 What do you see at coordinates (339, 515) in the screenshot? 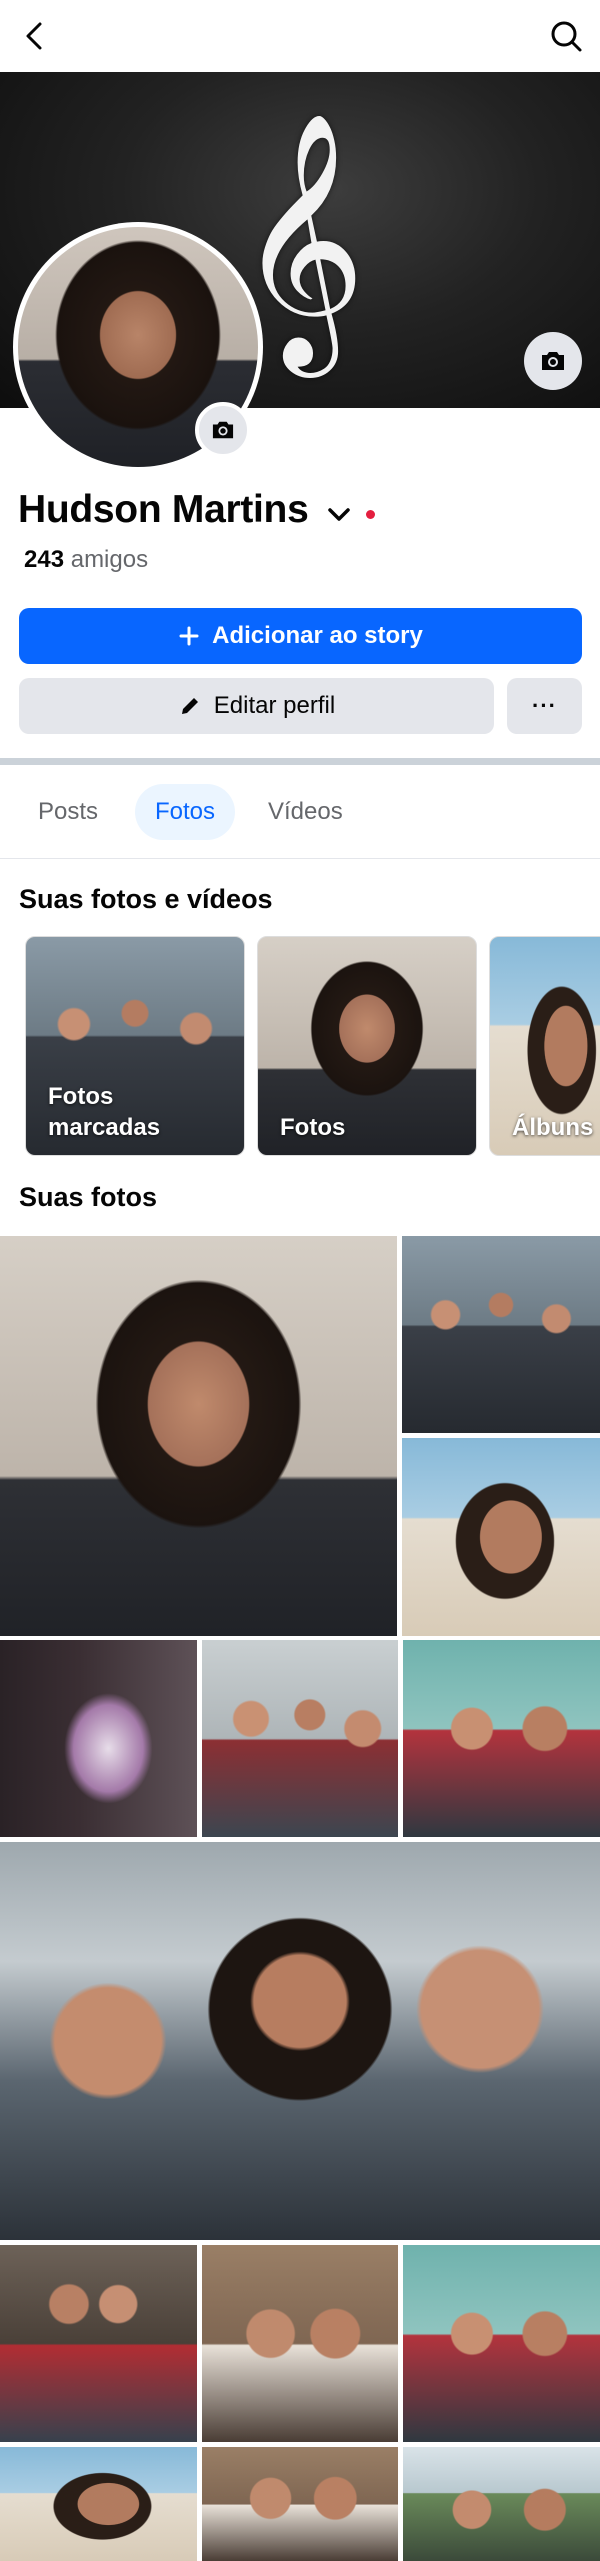
I see `chevron-down-icon` at bounding box center [339, 515].